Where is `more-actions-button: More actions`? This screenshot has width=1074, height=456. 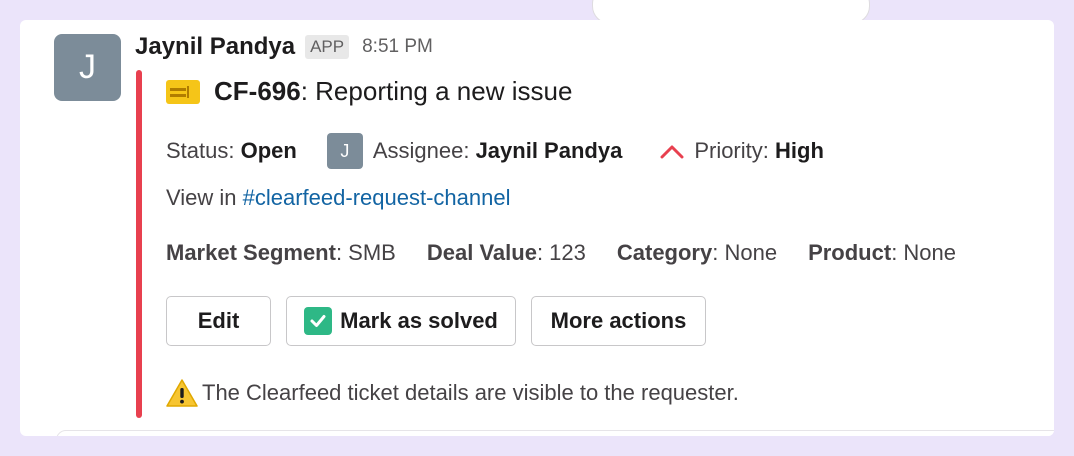
more-actions-button: More actions is located at coordinates (618, 321).